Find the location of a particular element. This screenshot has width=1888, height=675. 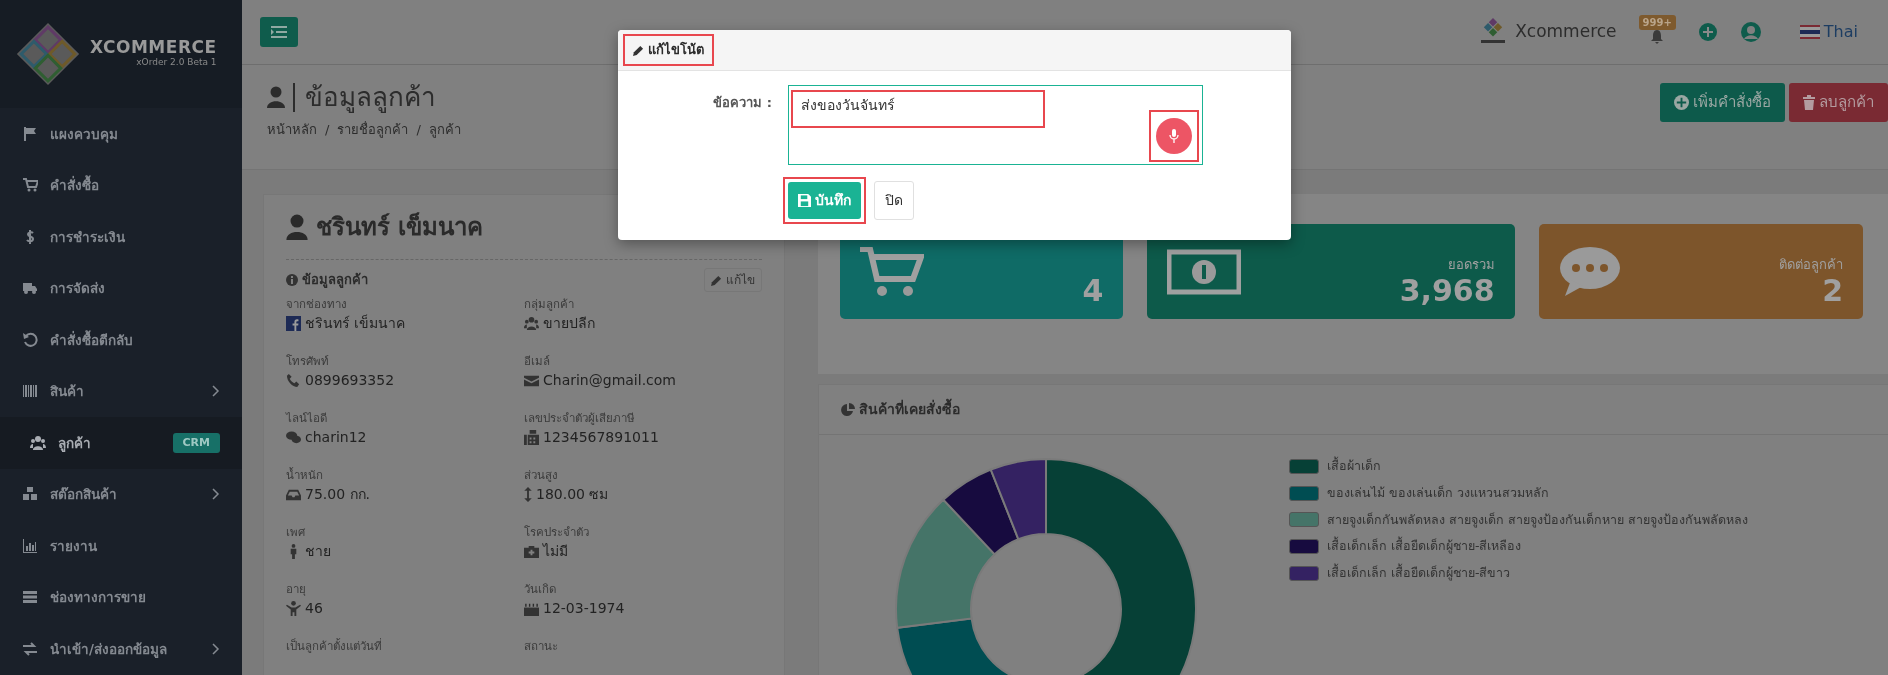

legend-label: เสื้อผ้าเด็ก is located at coordinates (1354, 466).